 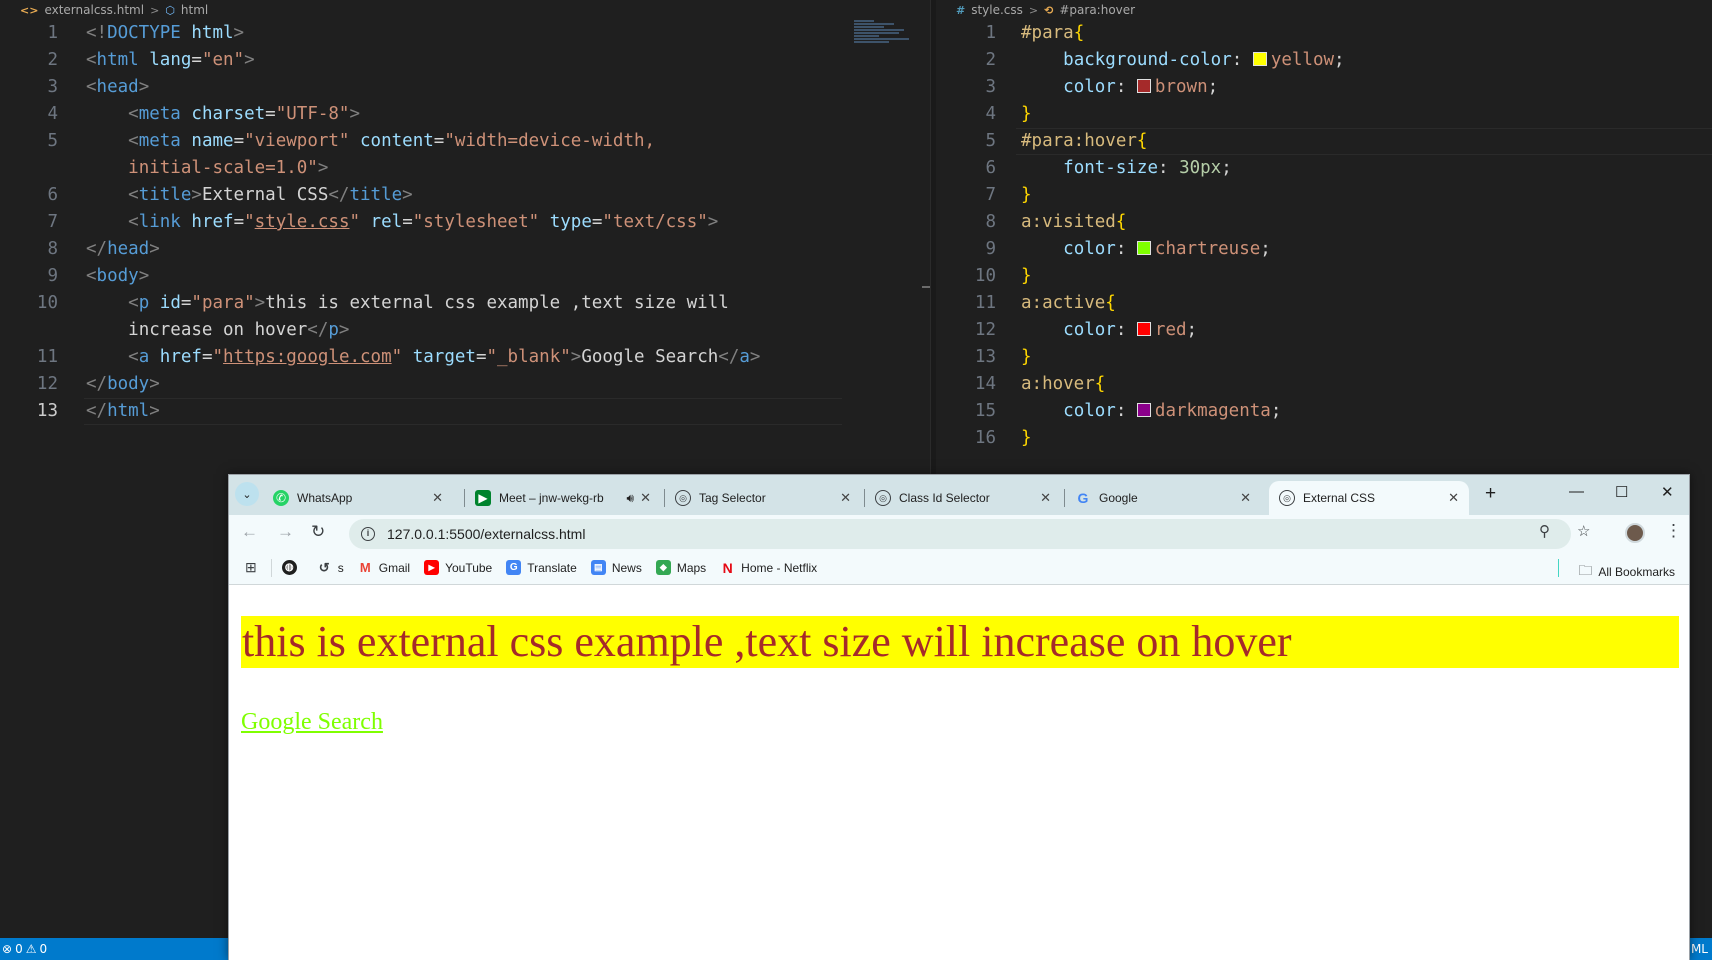 I want to click on maximize-button: ☐, so click(x=1621, y=492).